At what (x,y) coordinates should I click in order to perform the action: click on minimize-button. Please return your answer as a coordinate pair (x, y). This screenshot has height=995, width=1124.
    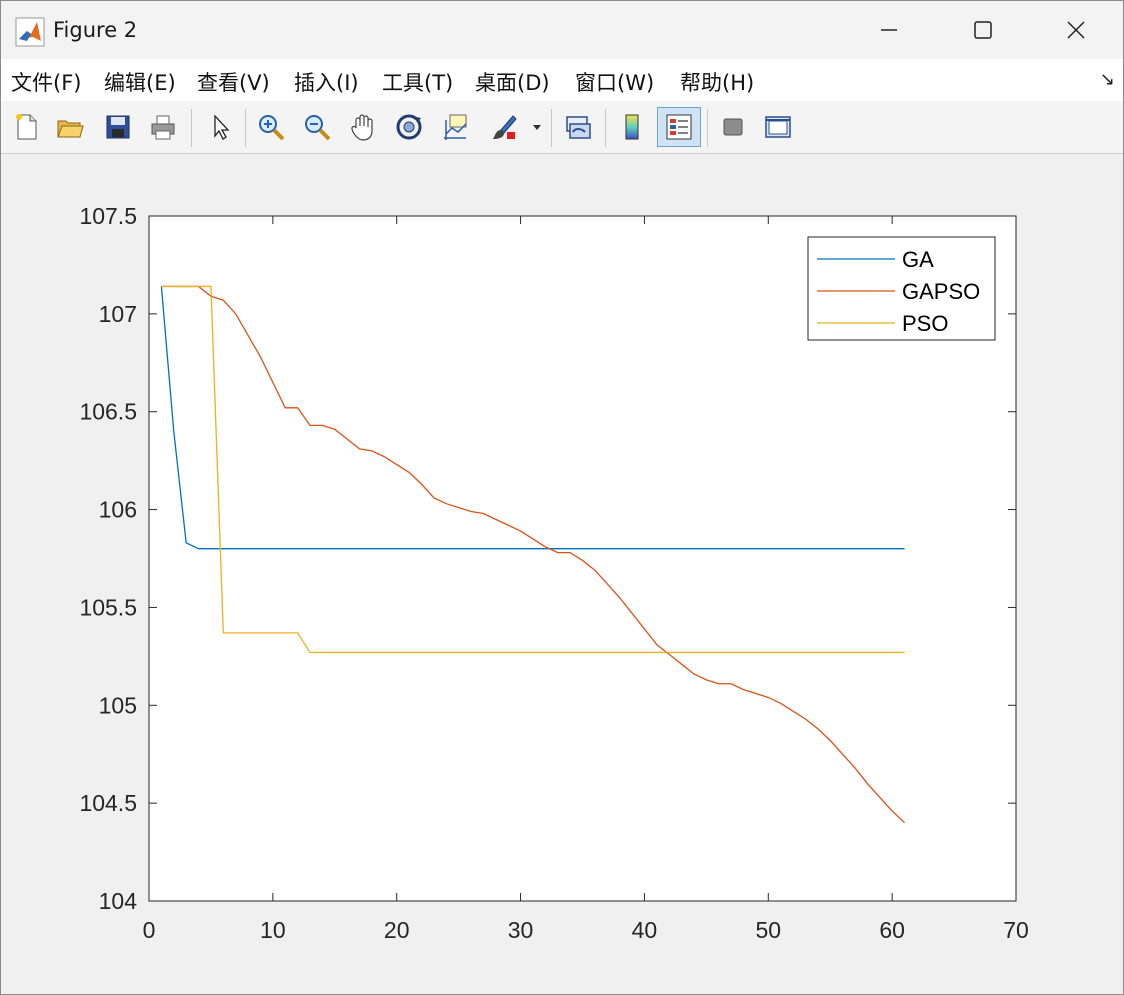
    Looking at the image, I should click on (889, 30).